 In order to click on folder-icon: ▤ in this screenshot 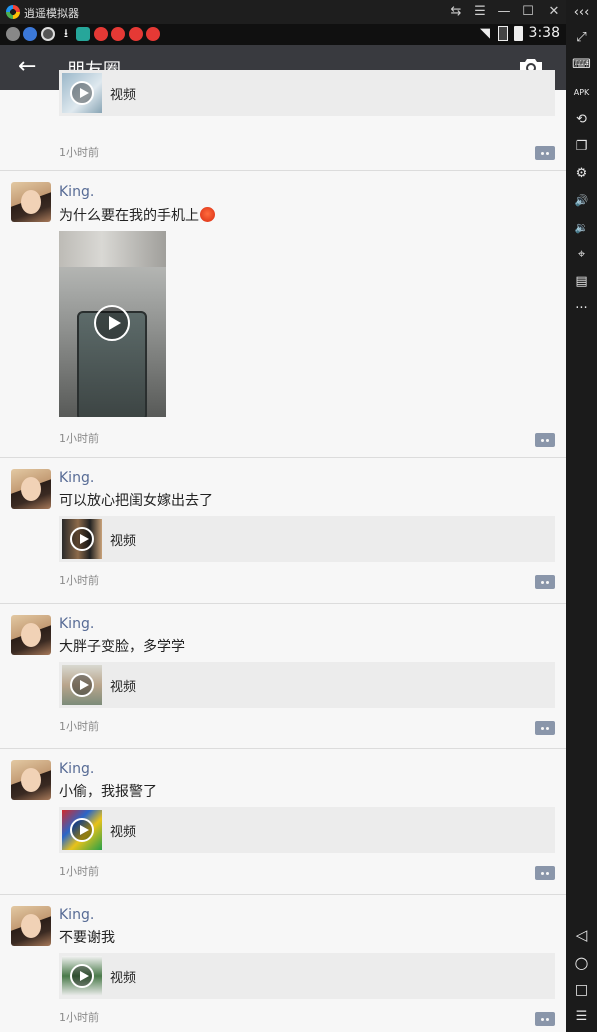, I will do `click(581, 282)`.